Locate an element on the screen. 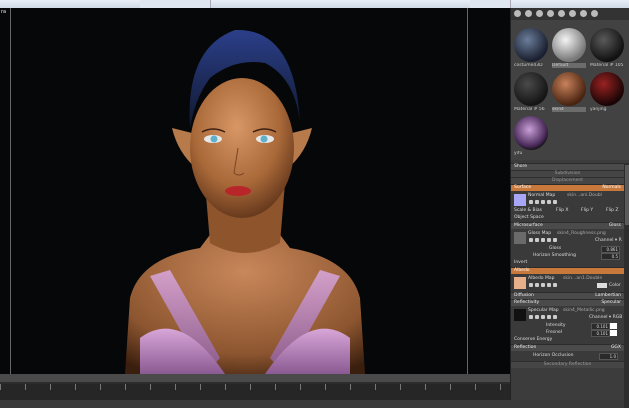 The image size is (629, 408). section-title: Surface is located at coordinates (523, 187).